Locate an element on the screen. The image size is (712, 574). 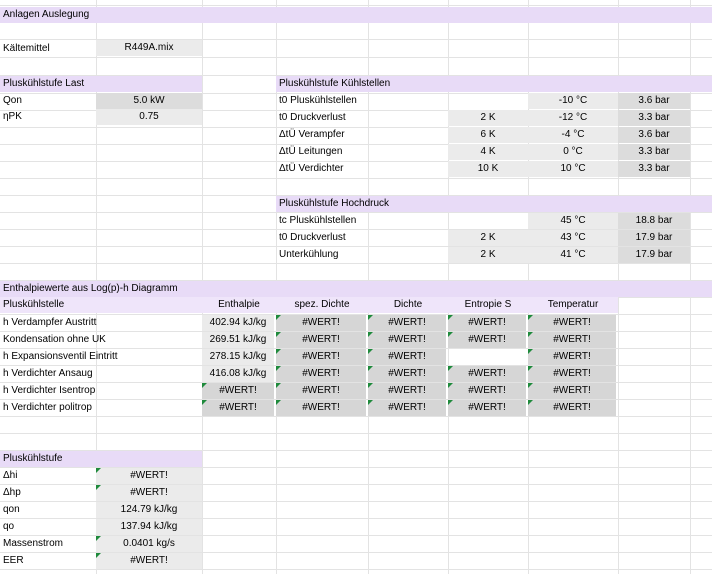
highpressure-row-pressure-cell: 18.8 bar is located at coordinates (654, 221).